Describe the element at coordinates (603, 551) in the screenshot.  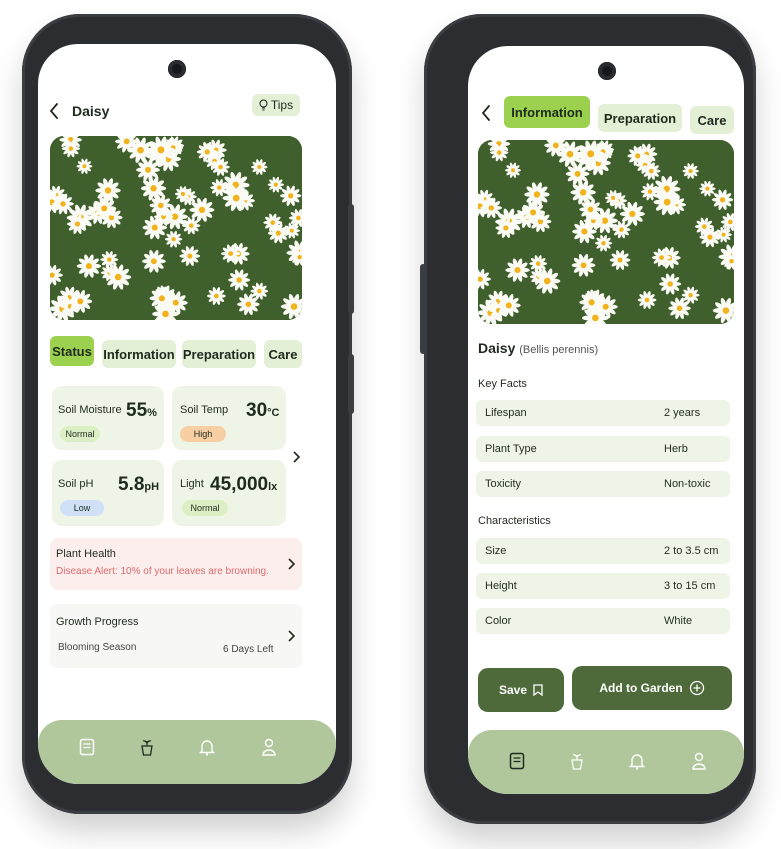
I see `char-row-size: Size 2 to 3.5 cm` at that location.